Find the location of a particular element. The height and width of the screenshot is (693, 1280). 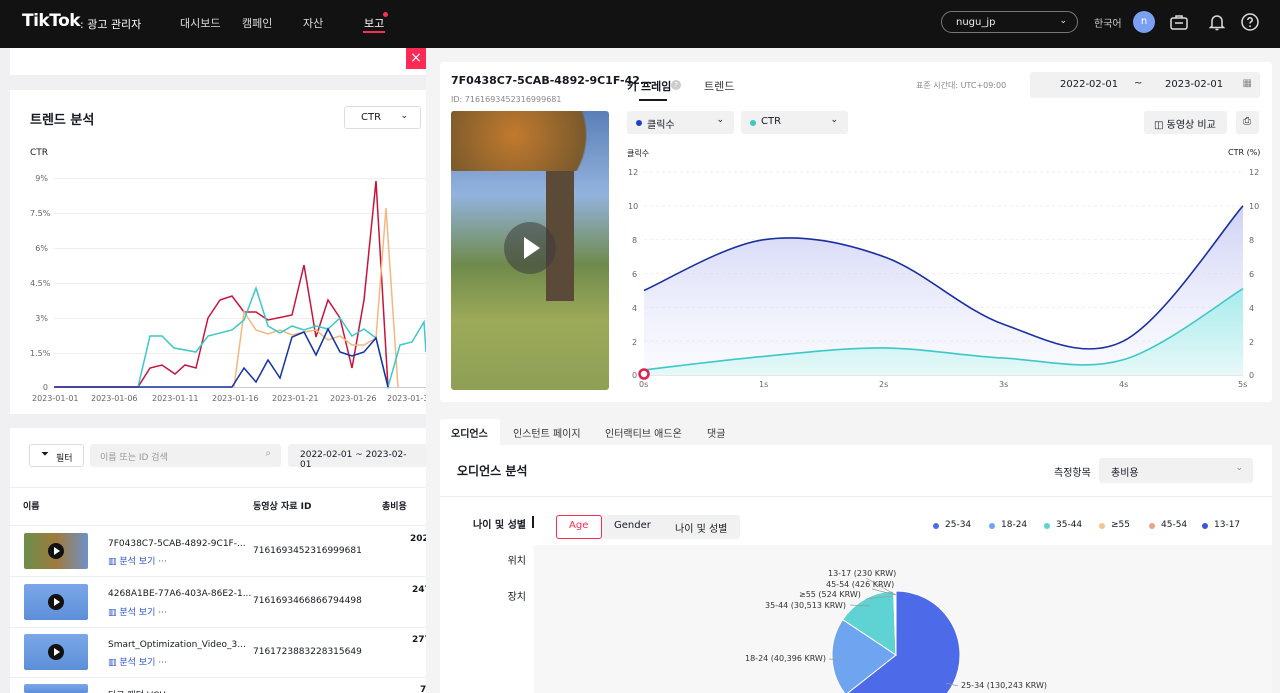

pie-label: ≥55 (524 KRW) is located at coordinates (830, 594).